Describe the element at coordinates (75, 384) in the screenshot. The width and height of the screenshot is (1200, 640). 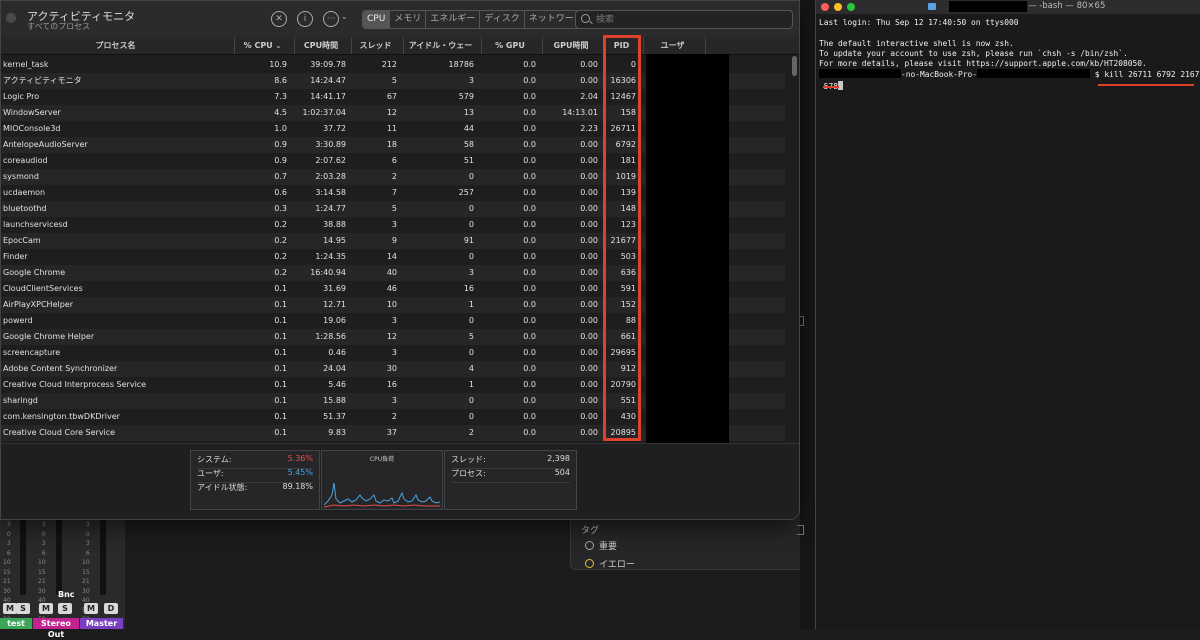
I see `cell-process-name: Creative Cloud Interprocess Service` at that location.